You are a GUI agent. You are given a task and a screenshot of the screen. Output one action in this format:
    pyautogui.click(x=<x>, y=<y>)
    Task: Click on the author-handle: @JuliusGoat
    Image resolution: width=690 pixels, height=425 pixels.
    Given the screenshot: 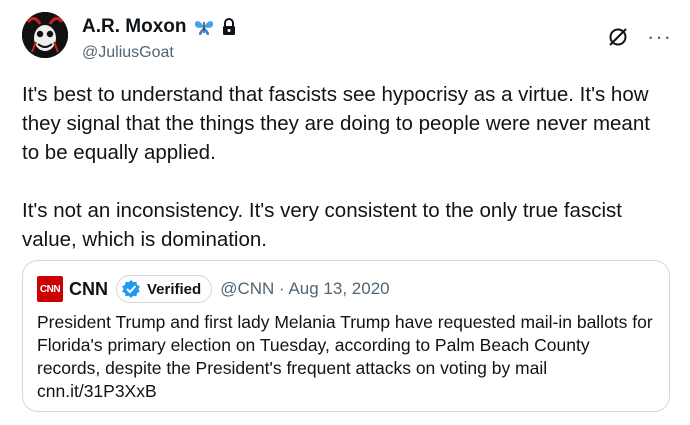 What is the action you would take?
    pyautogui.click(x=128, y=53)
    